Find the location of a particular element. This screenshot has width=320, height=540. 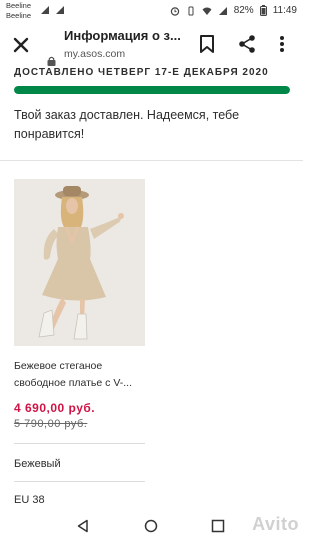

lock-icon is located at coordinates (51, 61).